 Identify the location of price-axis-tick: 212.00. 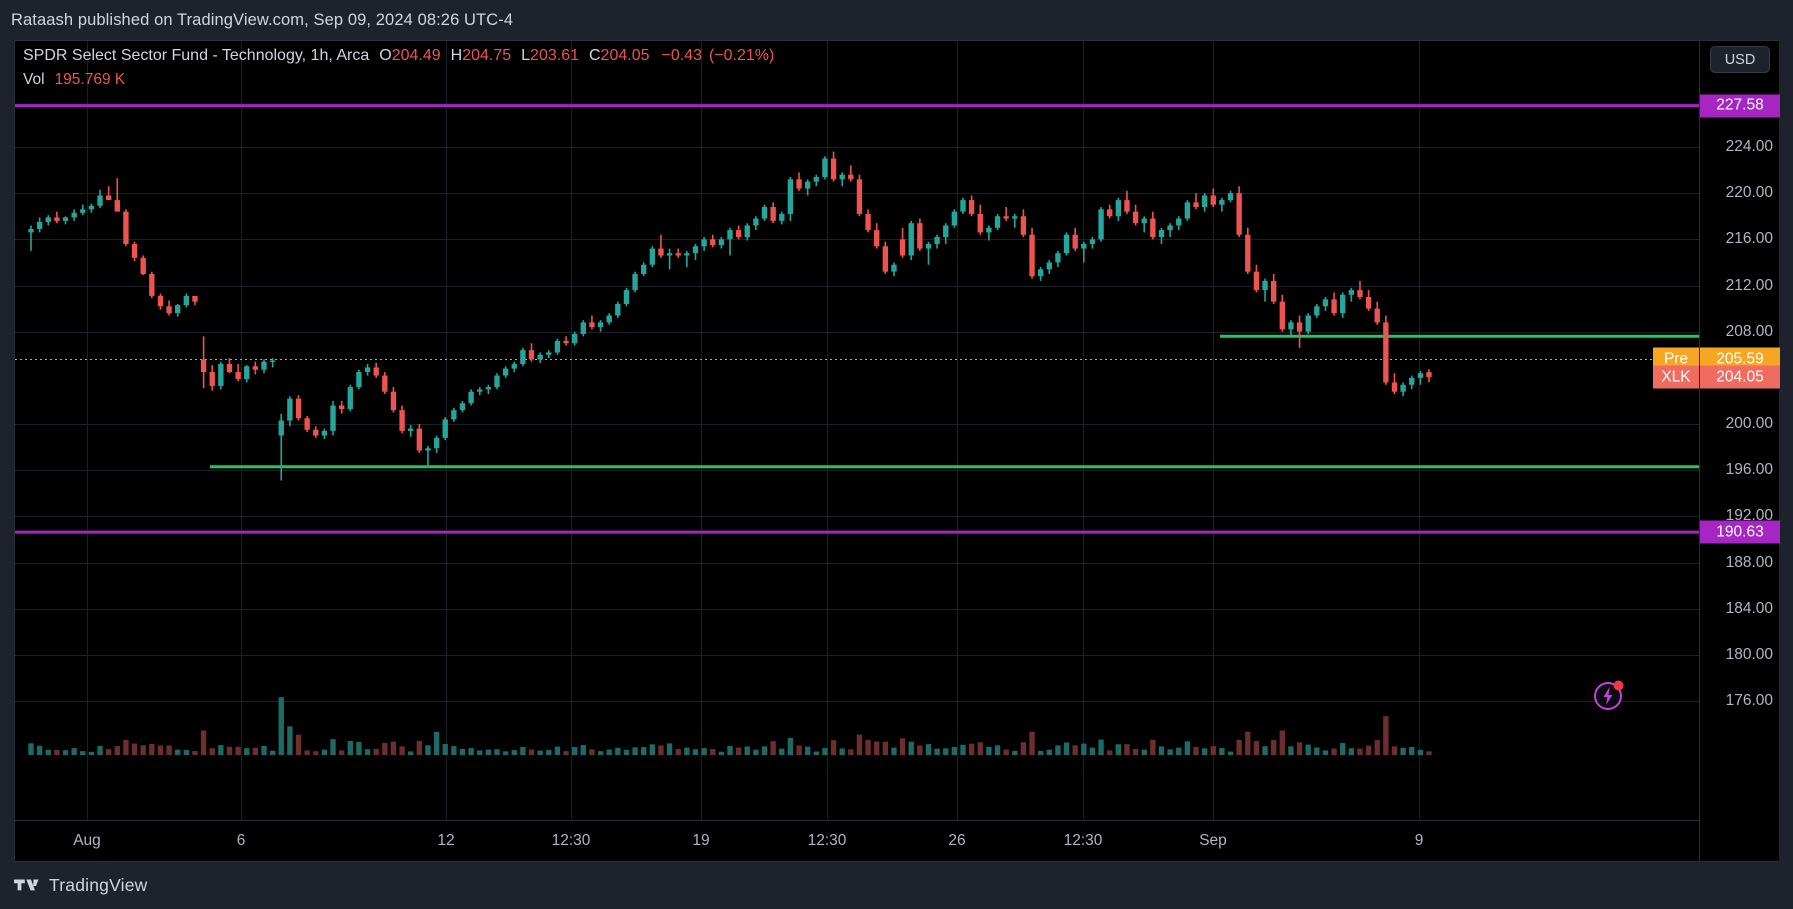
(1749, 285).